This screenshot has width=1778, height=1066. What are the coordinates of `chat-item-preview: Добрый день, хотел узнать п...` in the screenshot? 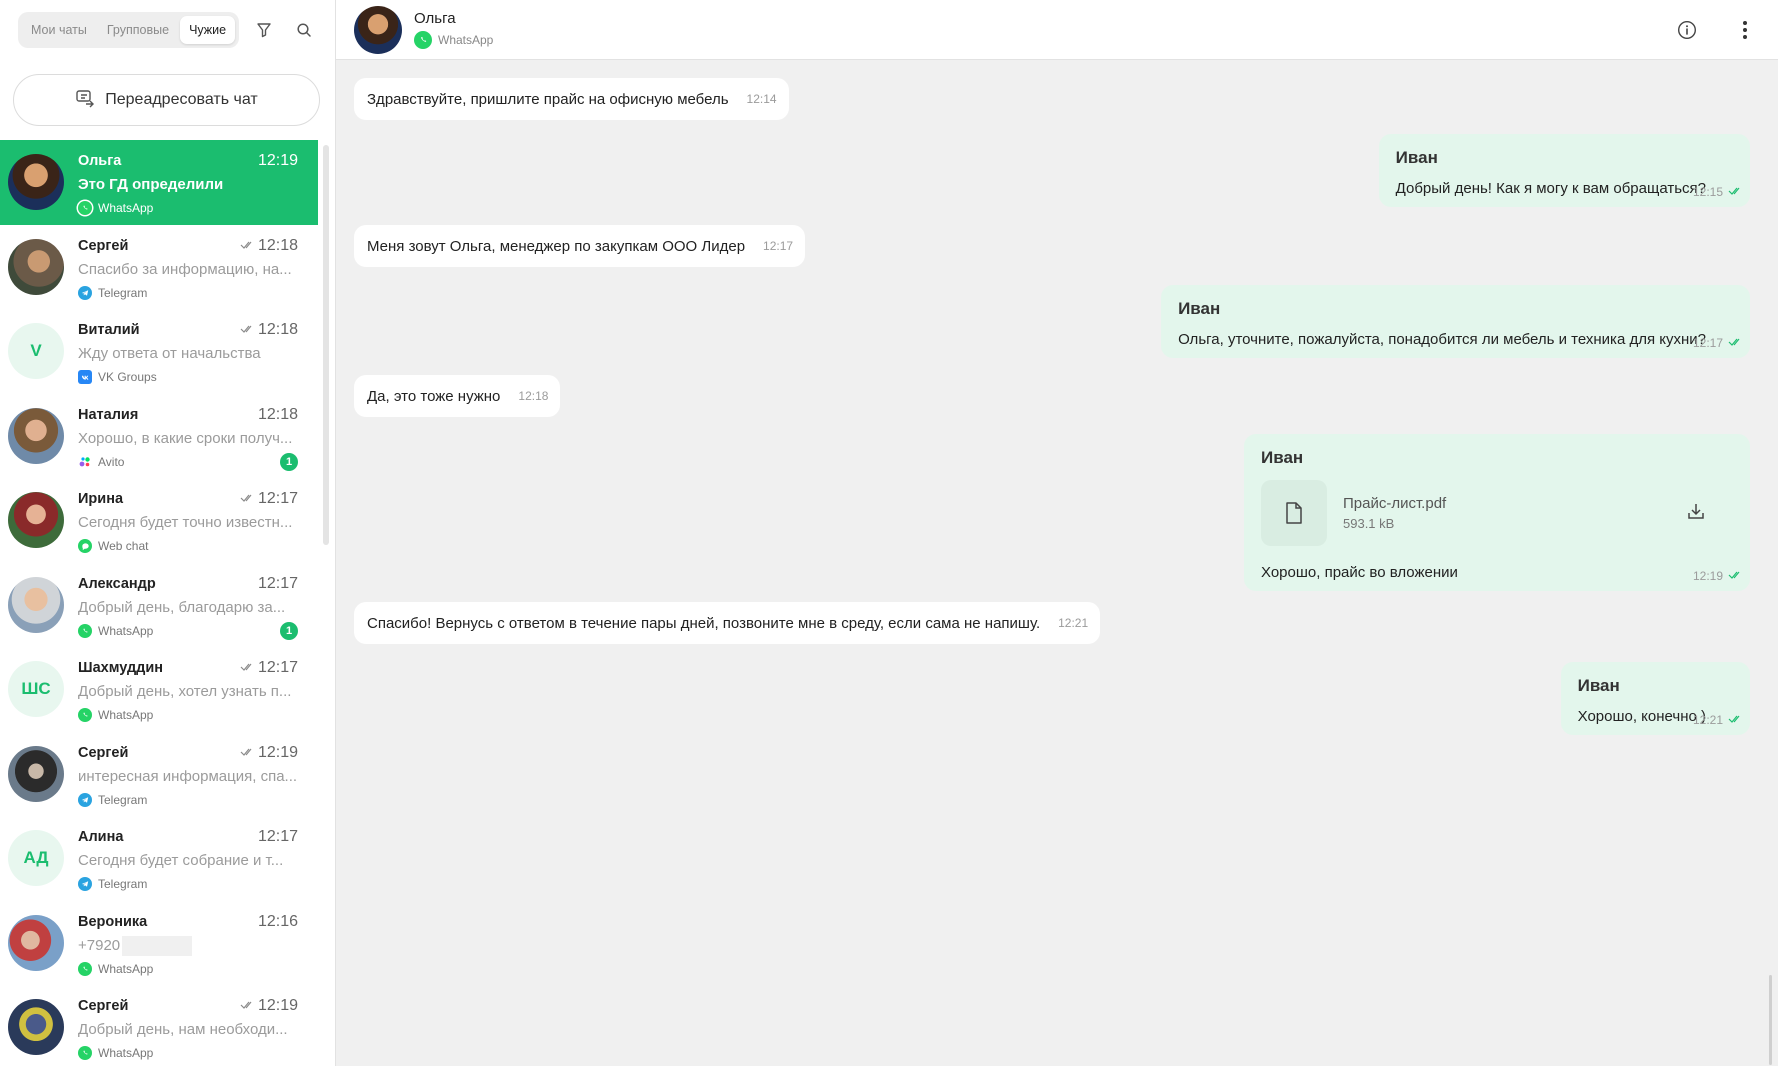 It's located at (192, 692).